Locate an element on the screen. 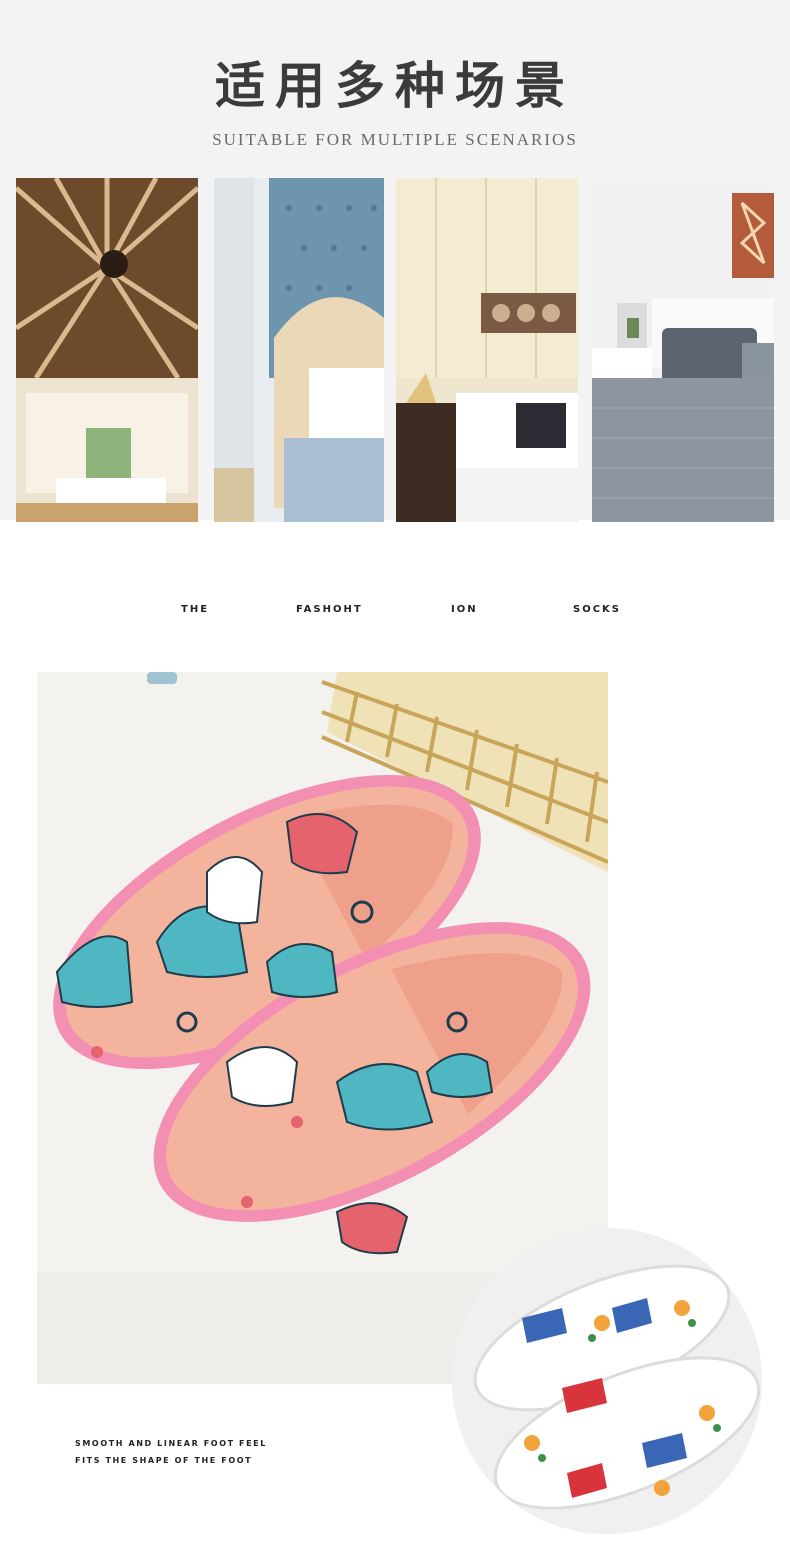  tagline-word: THE is located at coordinates (195, 609).